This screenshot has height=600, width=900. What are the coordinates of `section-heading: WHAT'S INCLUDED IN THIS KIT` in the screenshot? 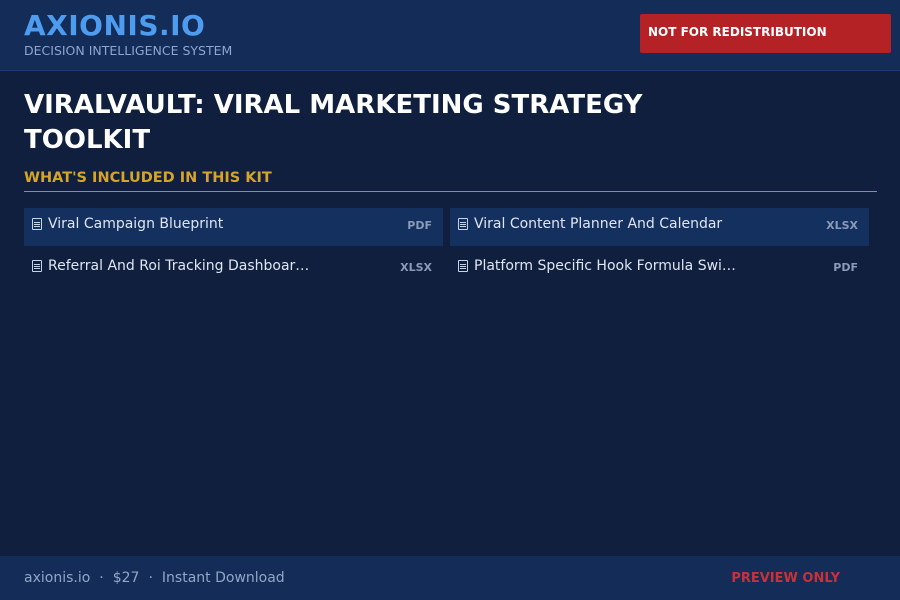 It's located at (148, 178).